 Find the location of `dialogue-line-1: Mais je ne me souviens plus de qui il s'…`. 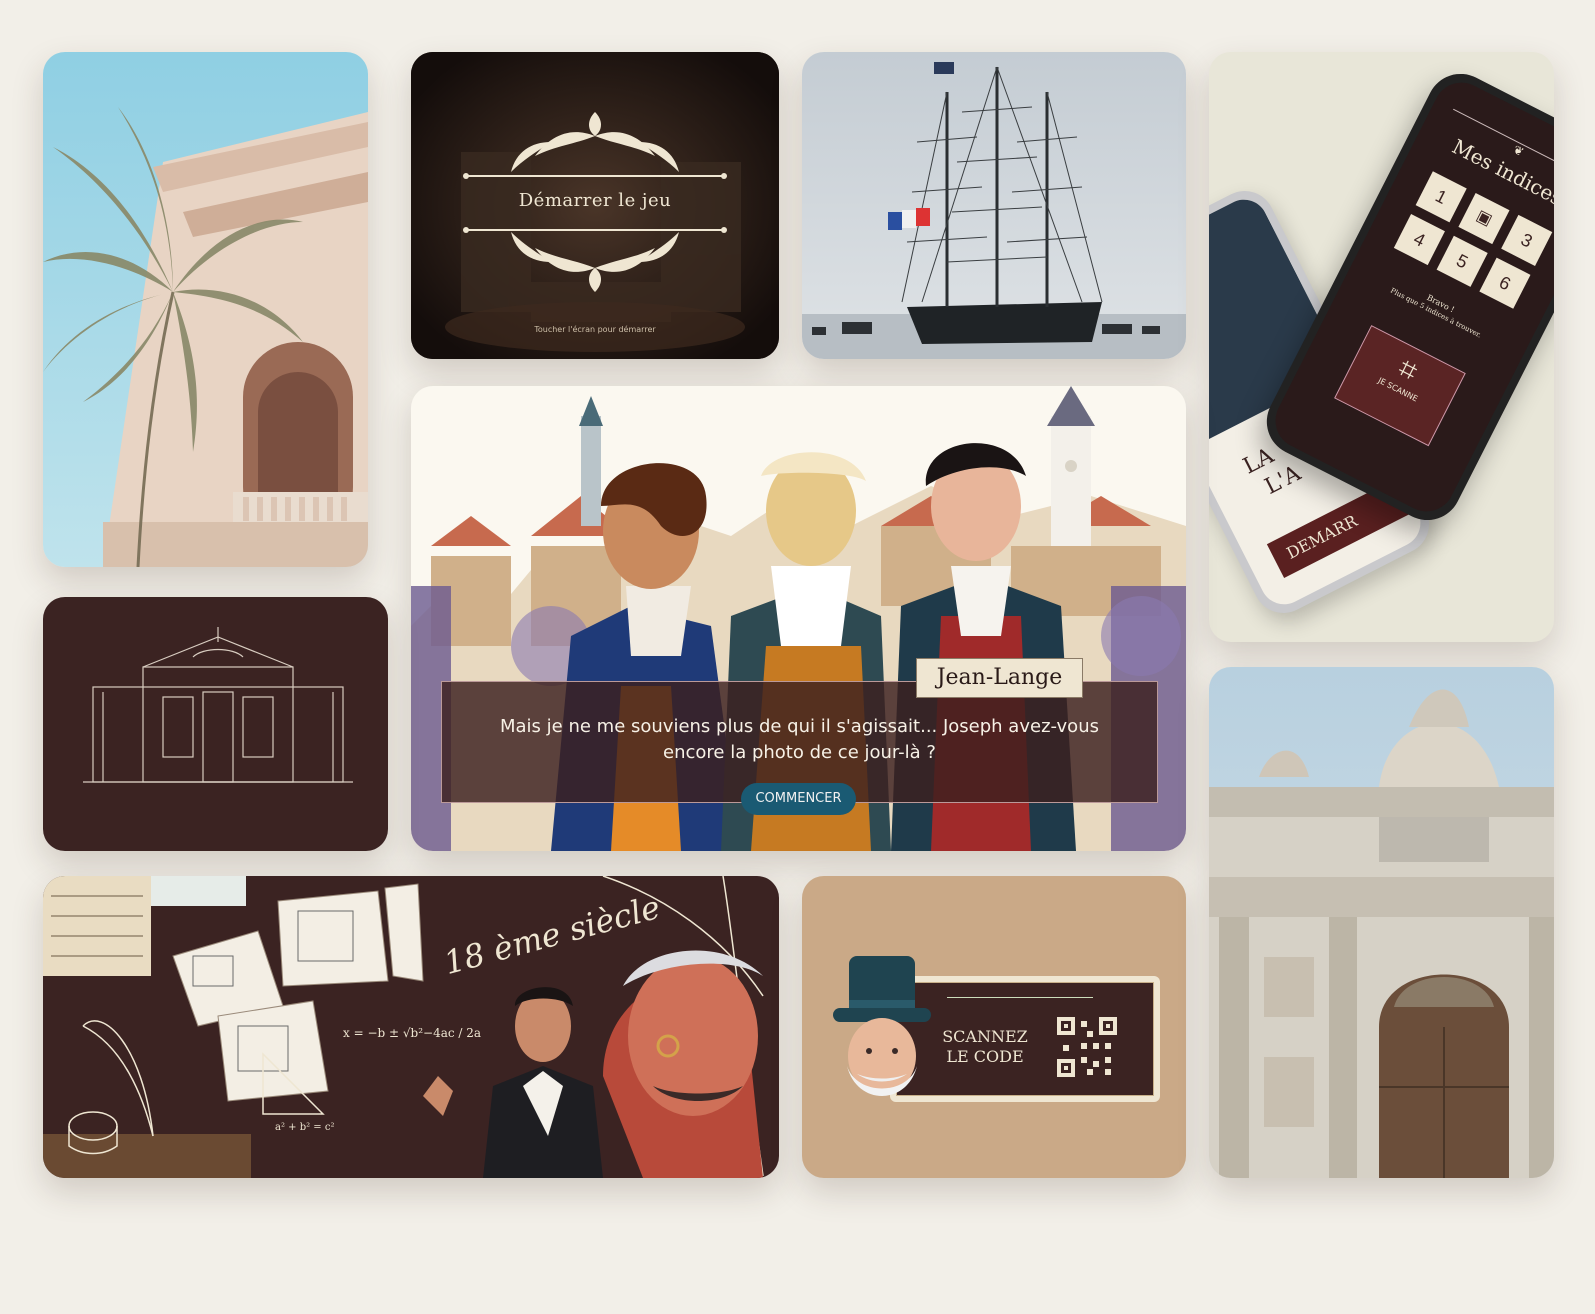

dialogue-line-1: Mais je ne me souviens plus de qui il s'… is located at coordinates (799, 726).